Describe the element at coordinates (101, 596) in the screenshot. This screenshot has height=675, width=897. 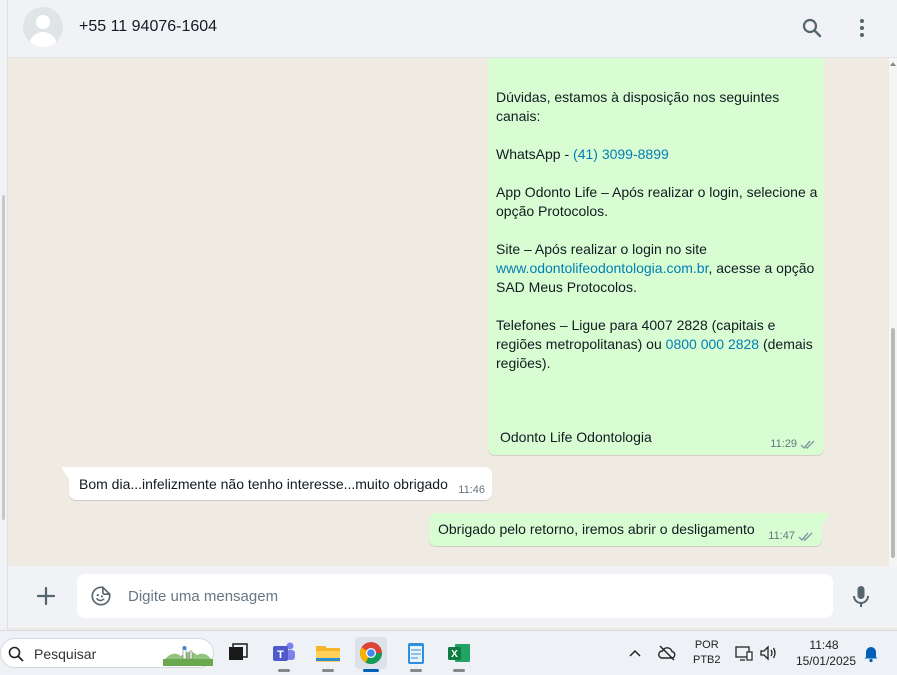
I see `sticker-icon` at that location.